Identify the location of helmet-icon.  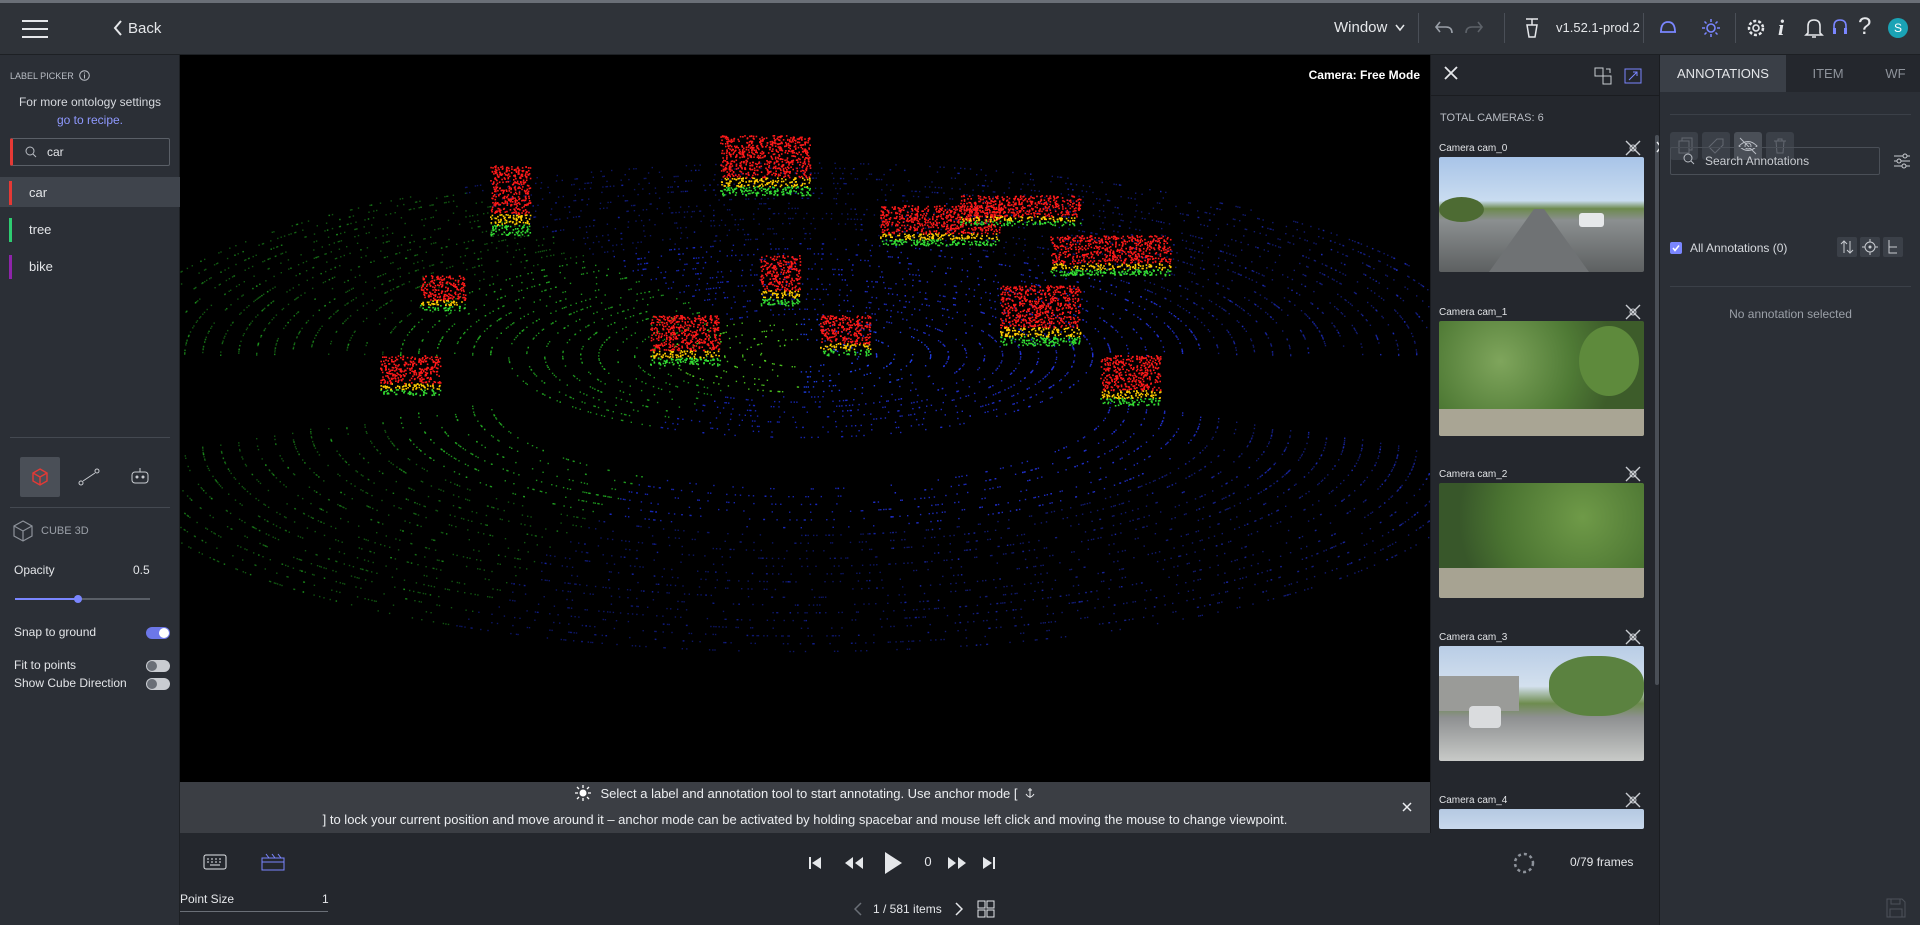
(1668, 28).